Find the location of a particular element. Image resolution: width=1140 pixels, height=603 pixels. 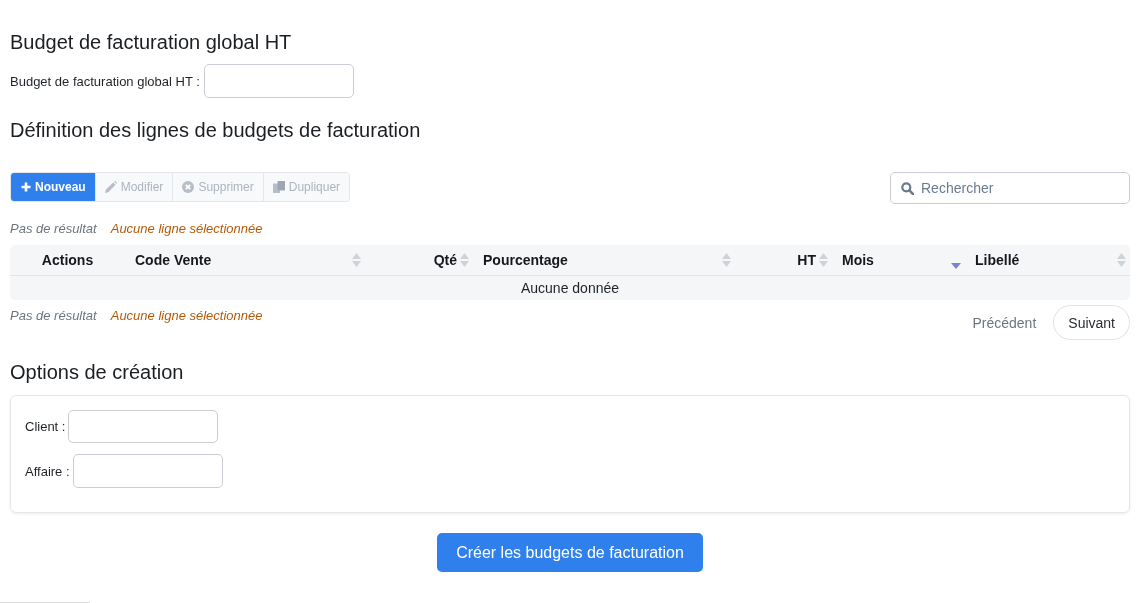

budget-input is located at coordinates (278, 81).